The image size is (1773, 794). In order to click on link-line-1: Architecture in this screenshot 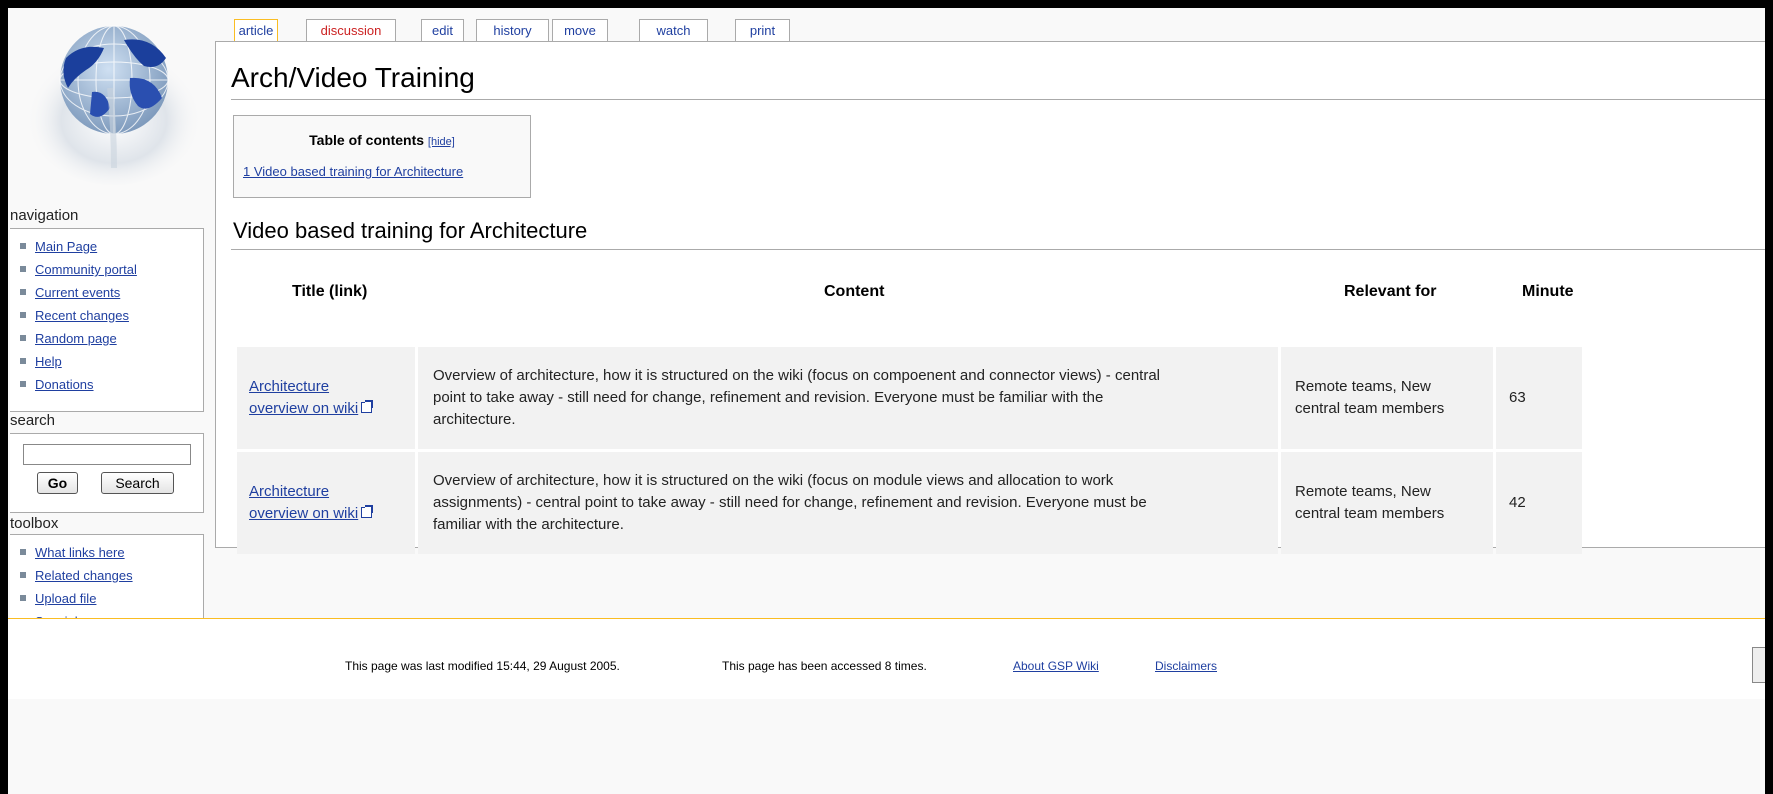, I will do `click(289, 386)`.